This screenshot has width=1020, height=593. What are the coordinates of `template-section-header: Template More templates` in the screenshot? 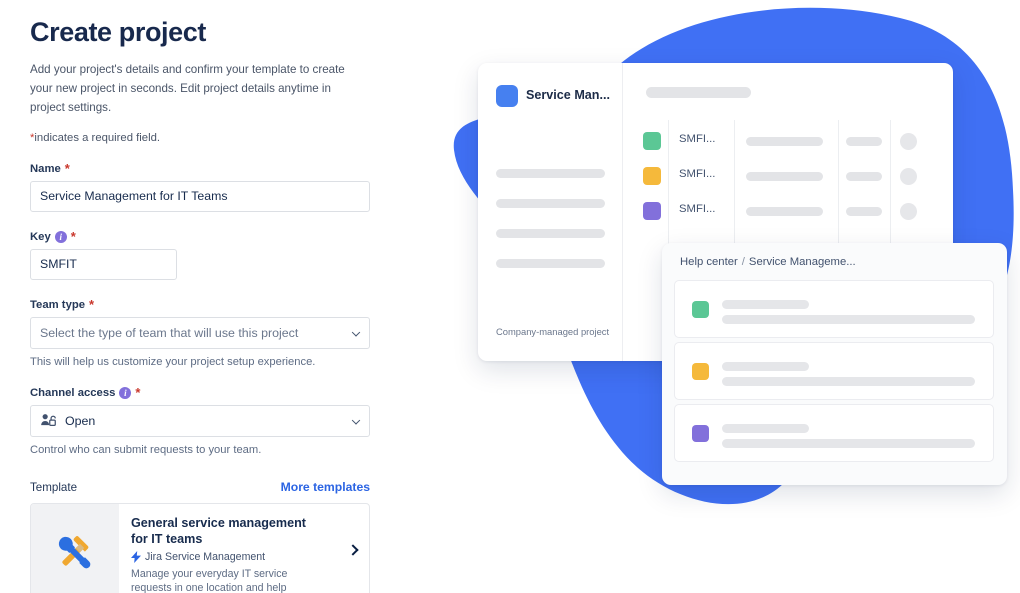 It's located at (200, 487).